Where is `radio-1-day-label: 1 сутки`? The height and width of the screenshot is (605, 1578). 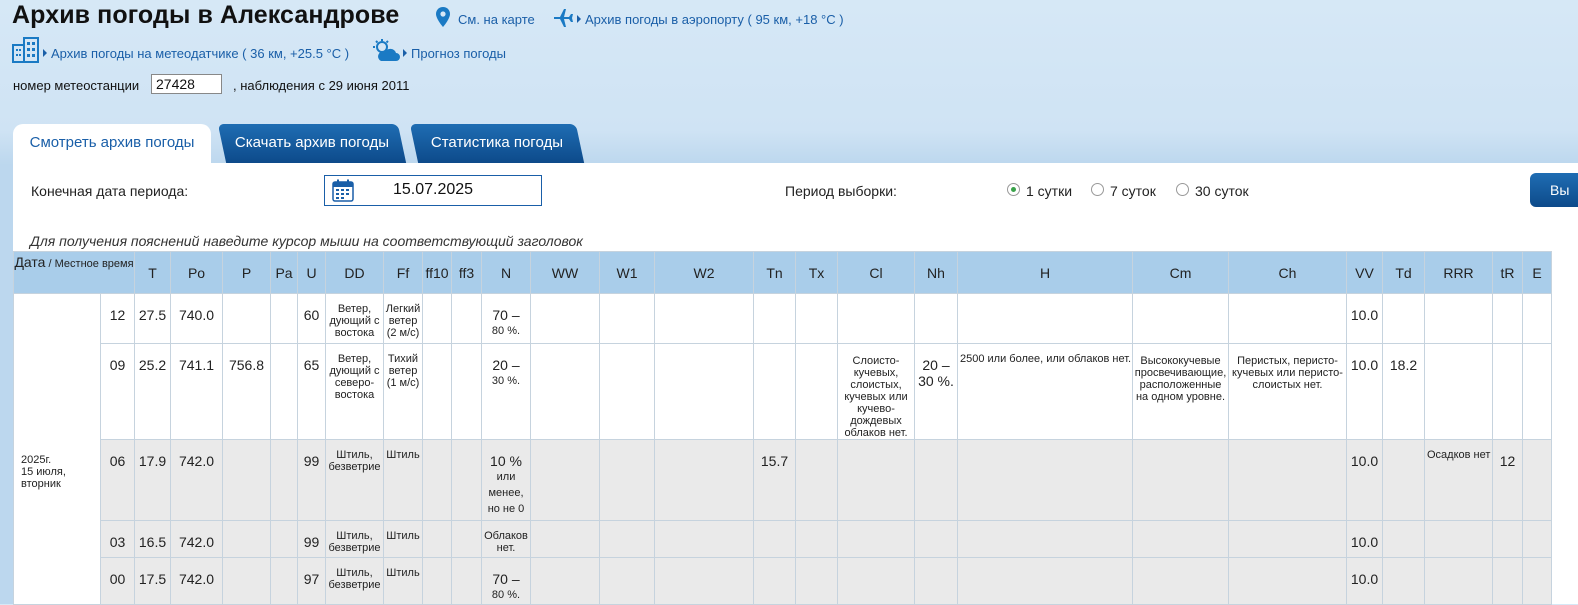 radio-1-day-label: 1 сутки is located at coordinates (1049, 191).